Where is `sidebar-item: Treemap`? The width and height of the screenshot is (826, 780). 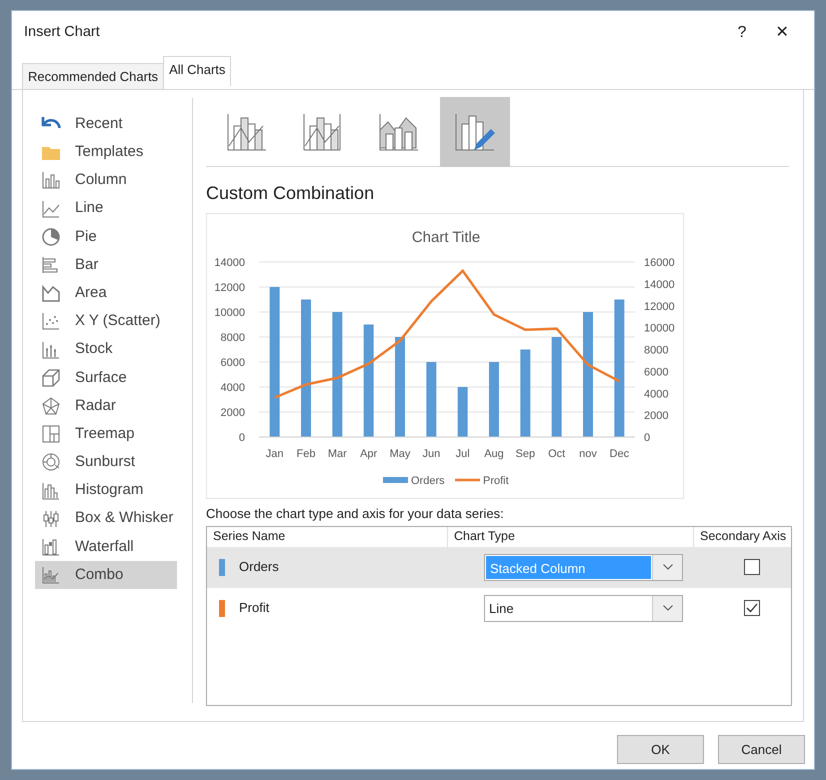 sidebar-item: Treemap is located at coordinates (106, 434).